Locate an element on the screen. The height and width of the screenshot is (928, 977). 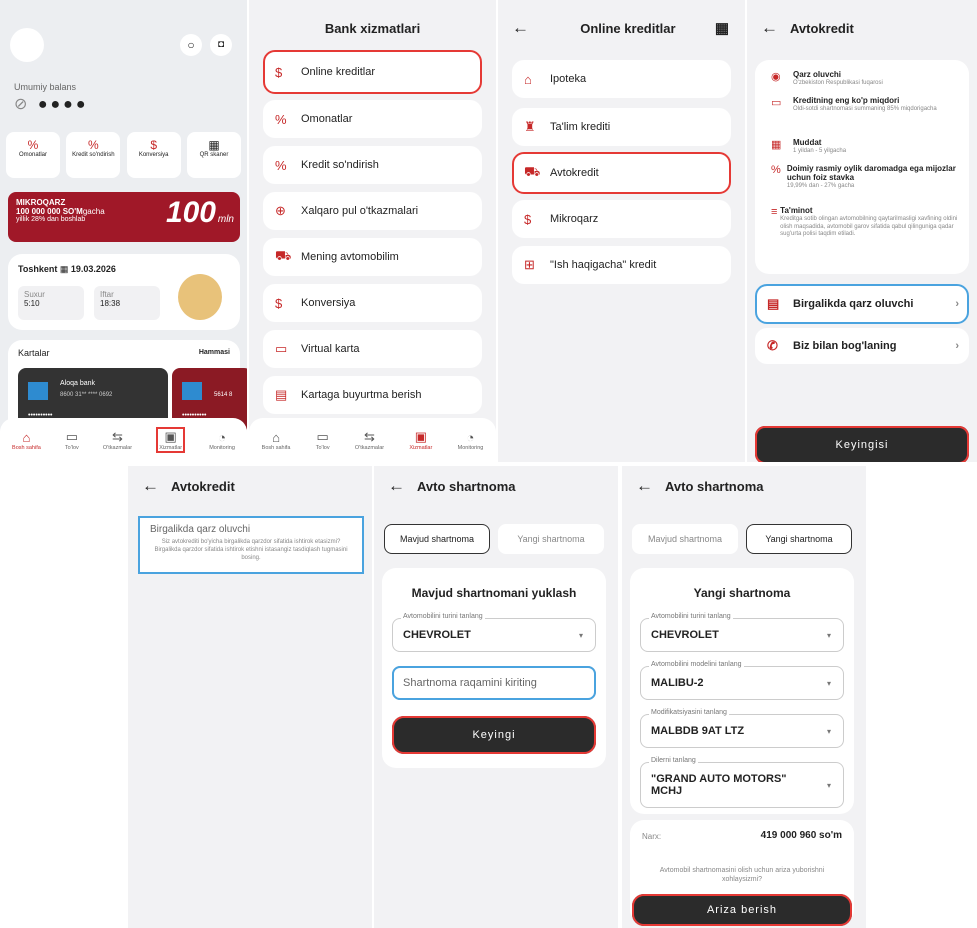
submit-application-button: Ariza berish is located at coordinates (742, 910).